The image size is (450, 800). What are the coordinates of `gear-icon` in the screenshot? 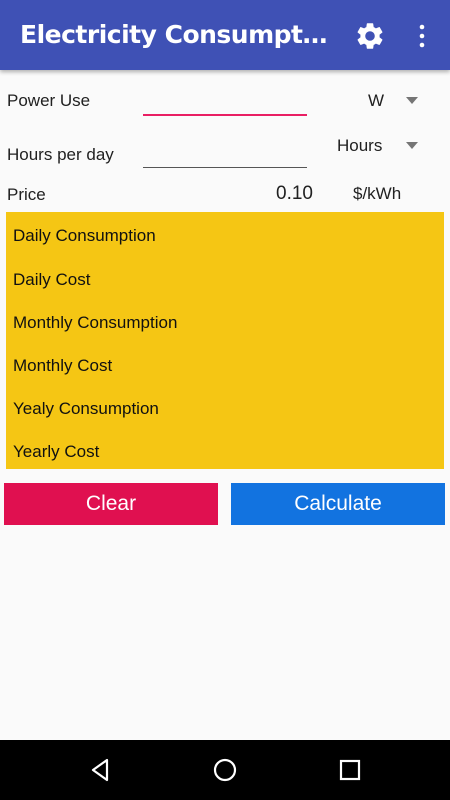 It's located at (370, 36).